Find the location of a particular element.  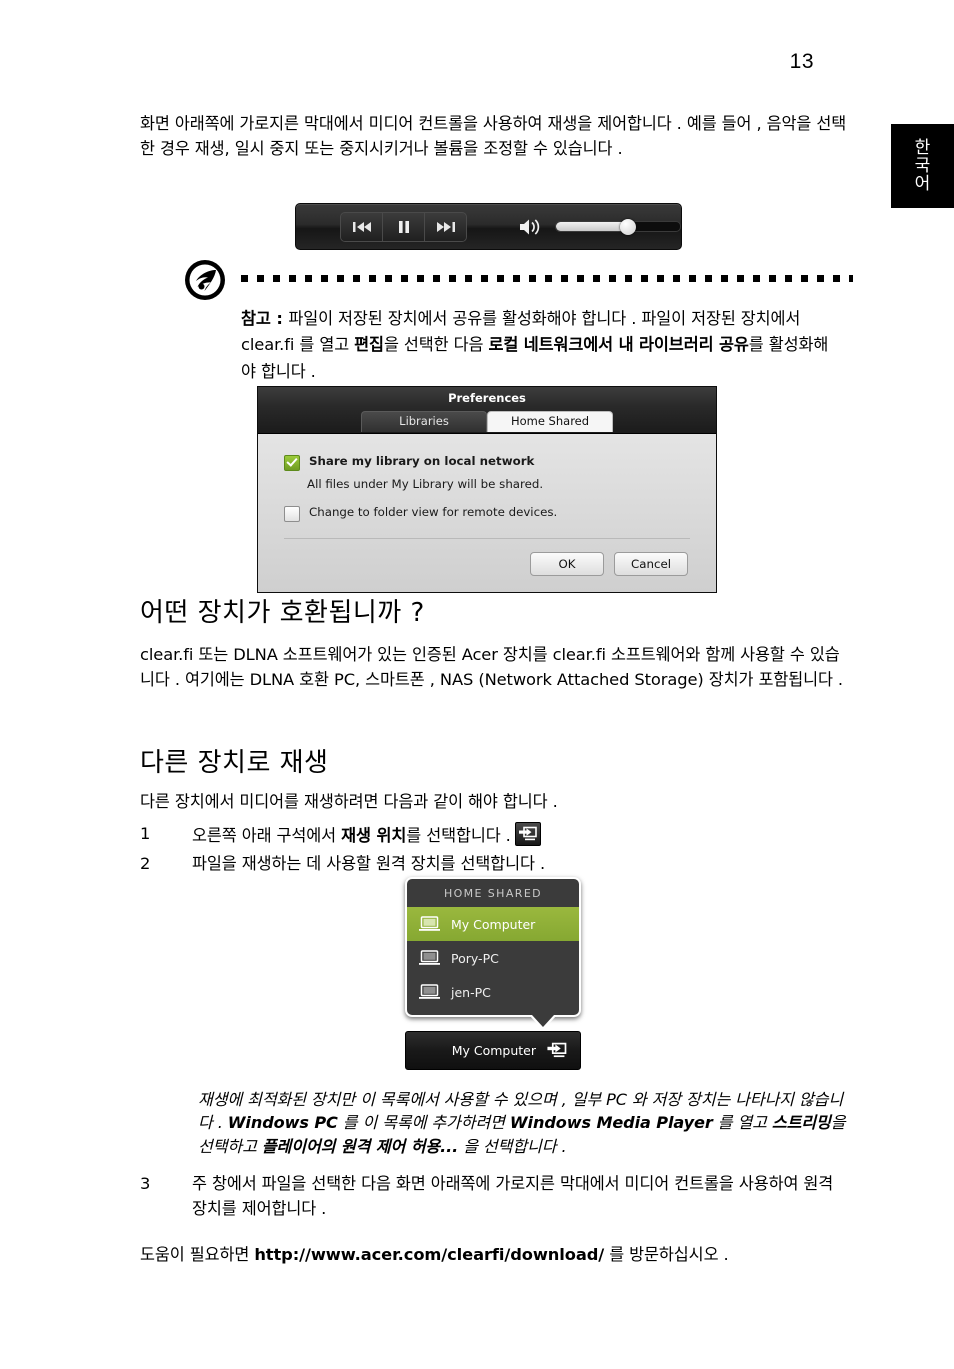

device-item-label: Pory-PC is located at coordinates (475, 958).